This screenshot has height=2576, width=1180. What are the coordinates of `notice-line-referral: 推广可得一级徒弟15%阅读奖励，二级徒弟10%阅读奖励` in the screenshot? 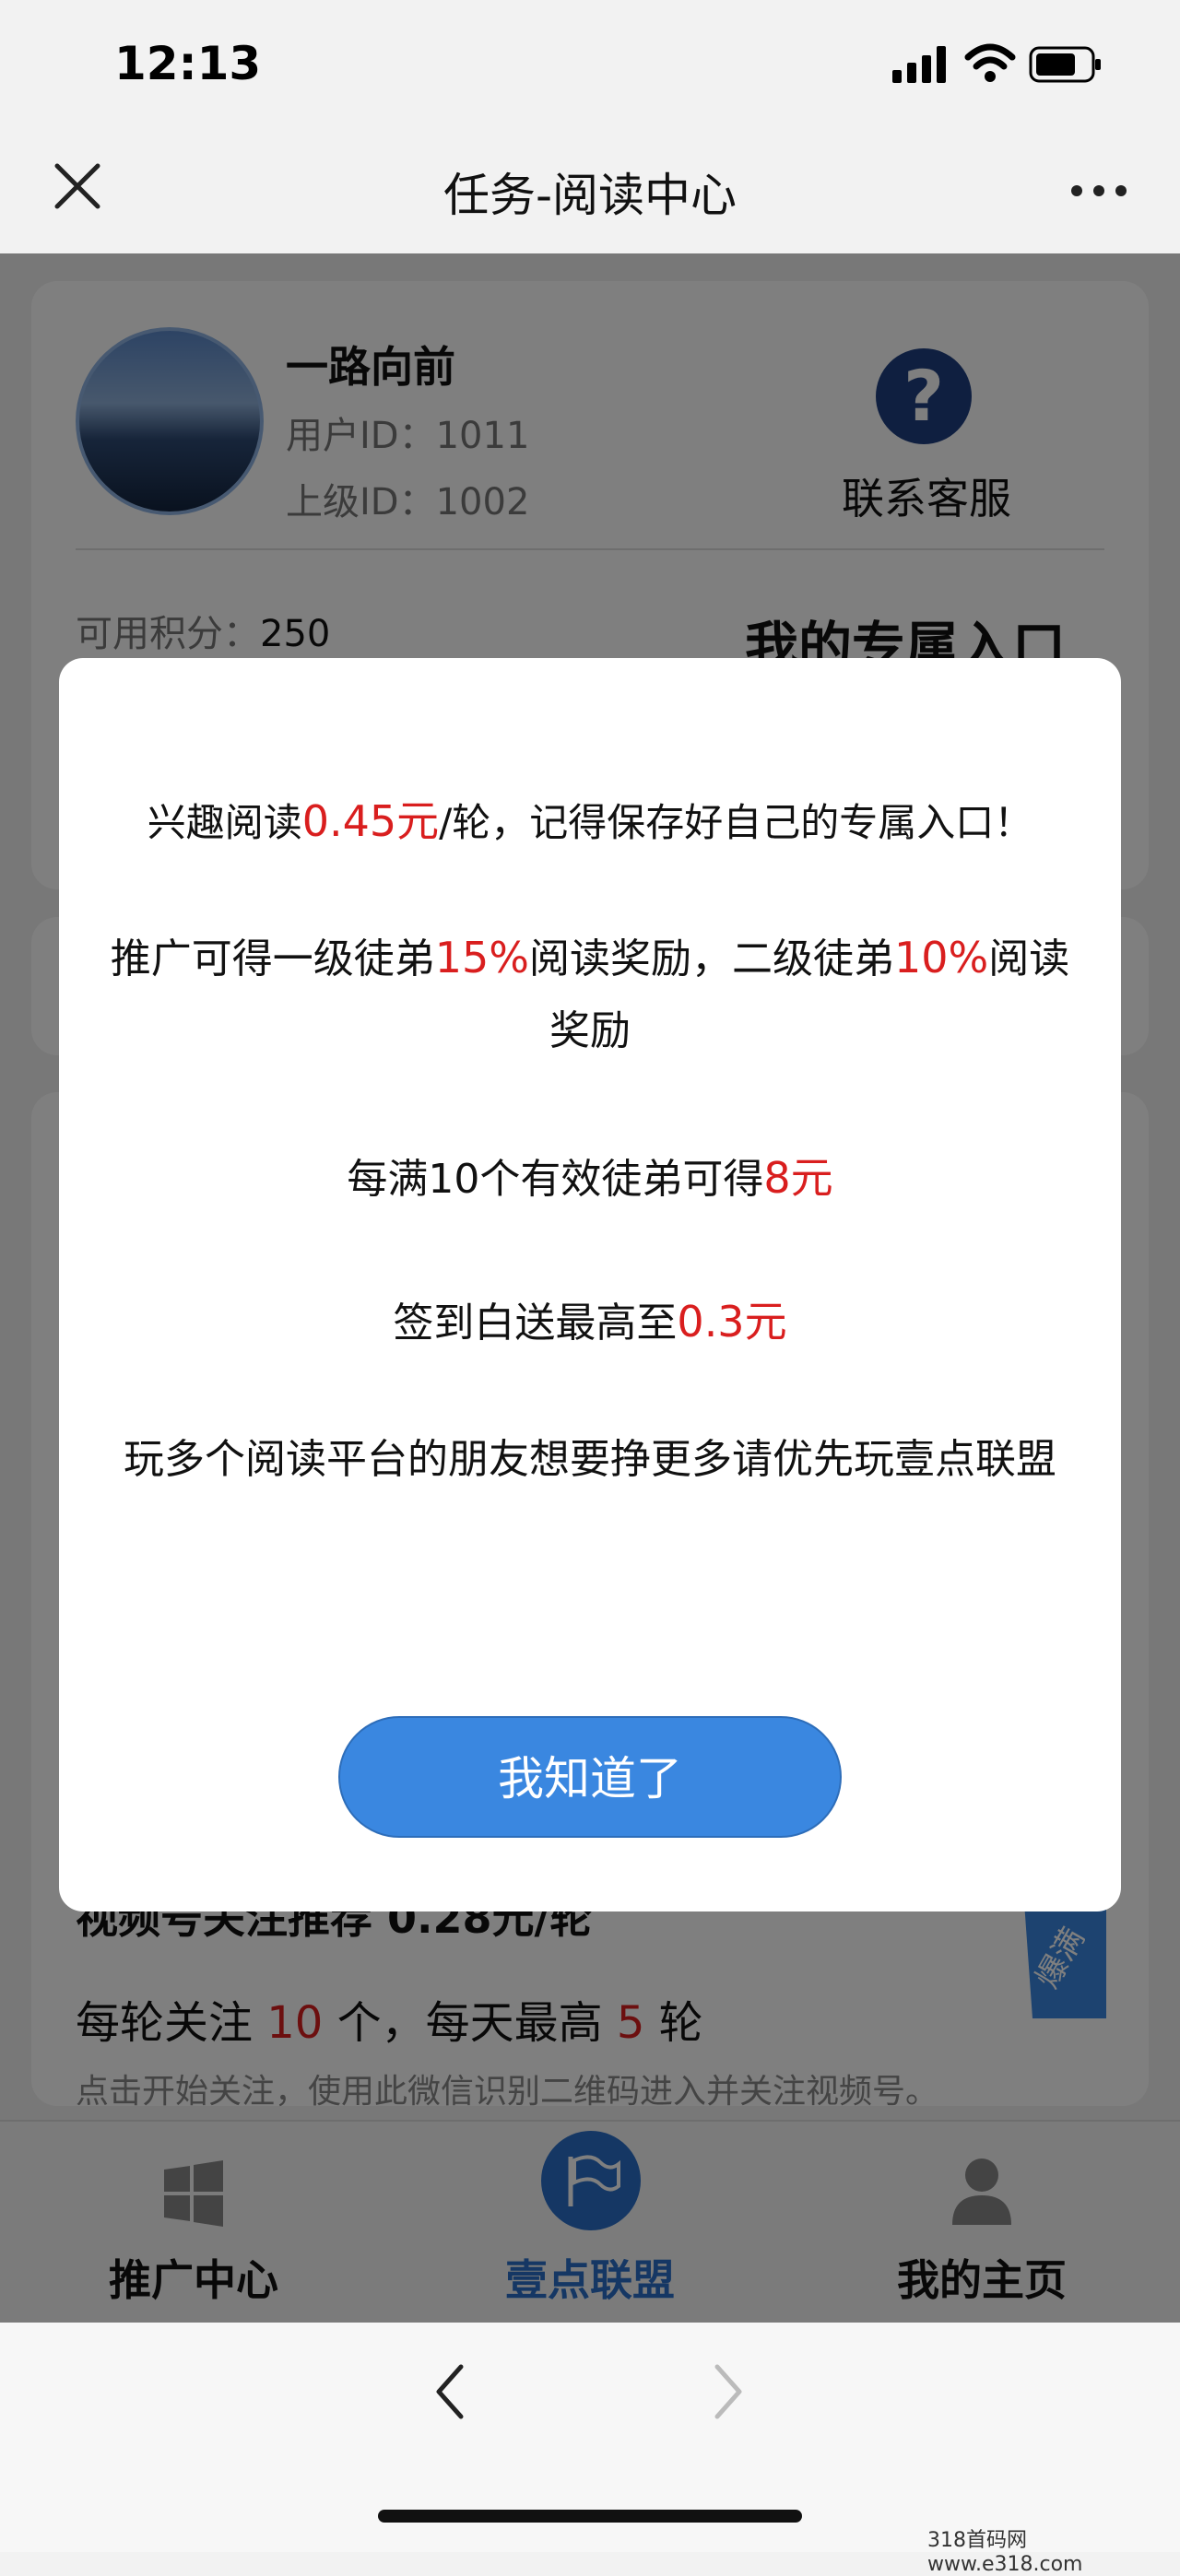 It's located at (590, 994).